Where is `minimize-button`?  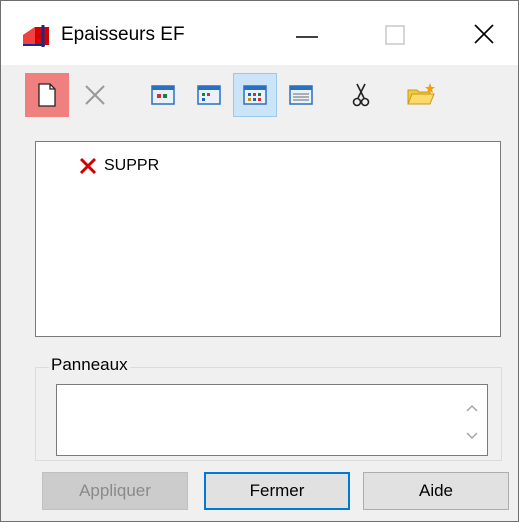
minimize-button is located at coordinates (308, 36).